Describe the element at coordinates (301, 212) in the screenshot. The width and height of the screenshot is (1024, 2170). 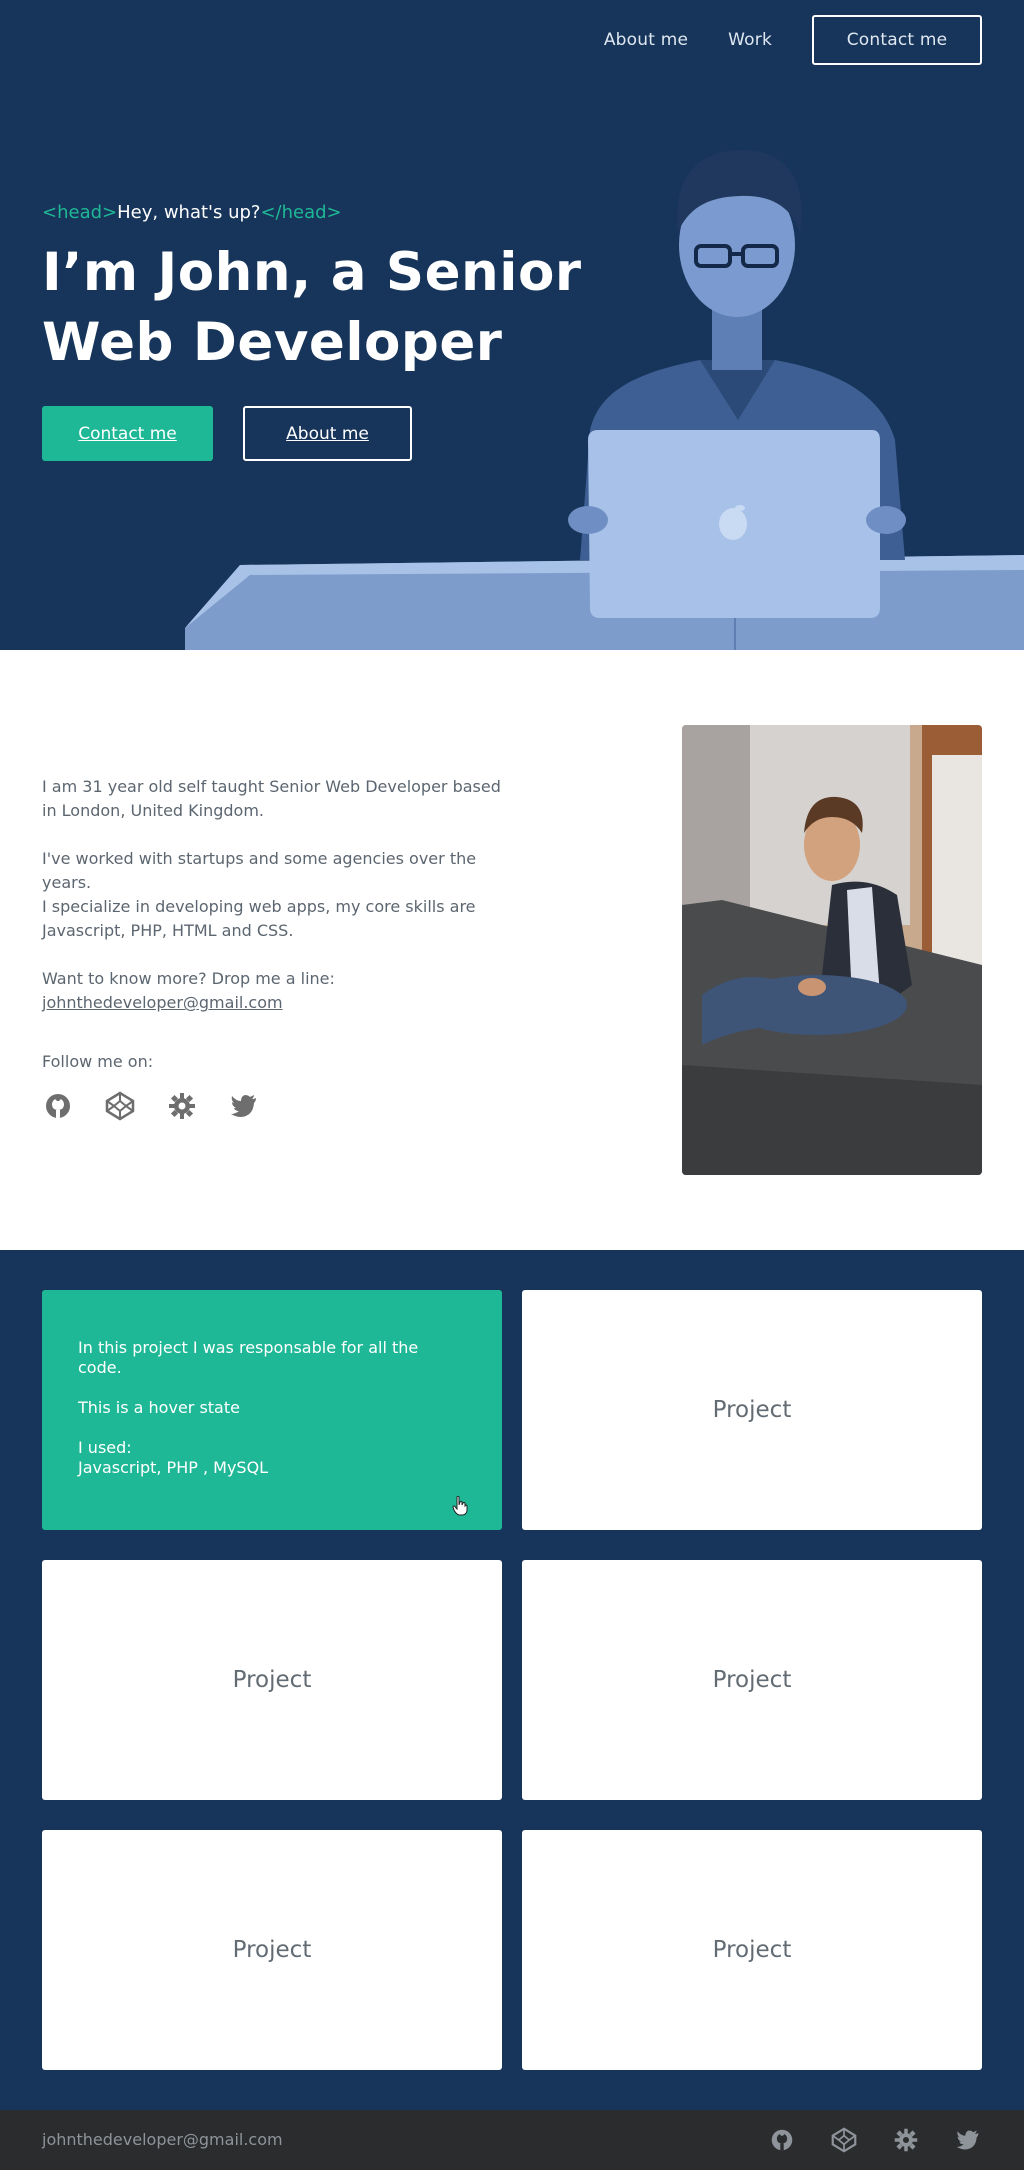
I see `tag-close: </head>` at that location.